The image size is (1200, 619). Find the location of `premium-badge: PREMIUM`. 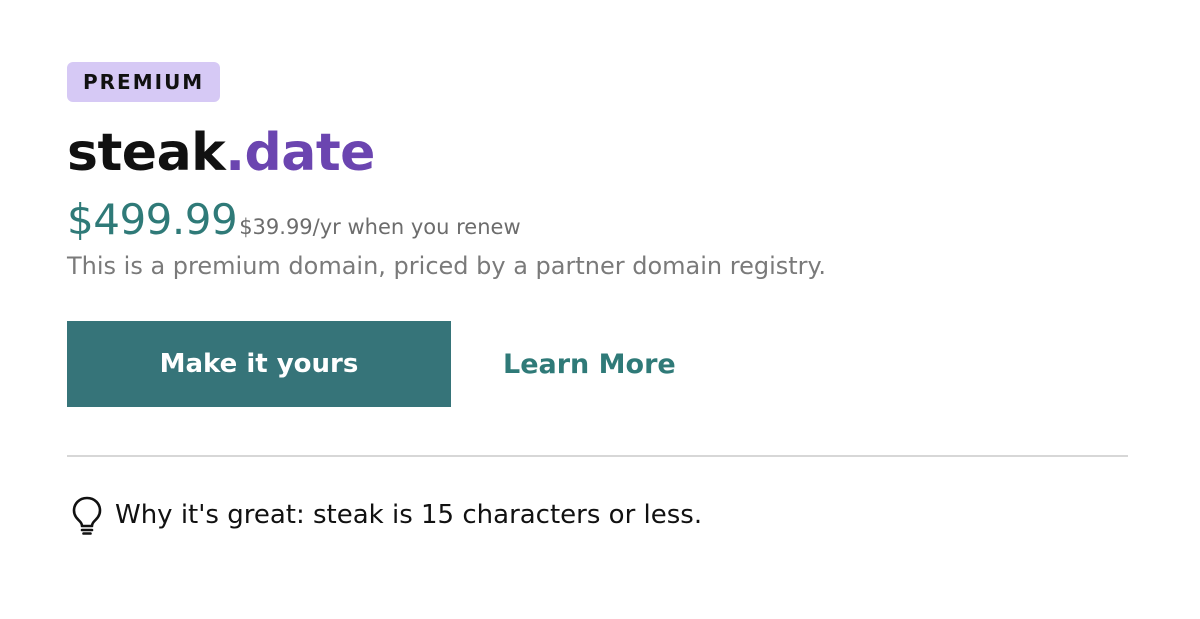

premium-badge: PREMIUM is located at coordinates (144, 82).